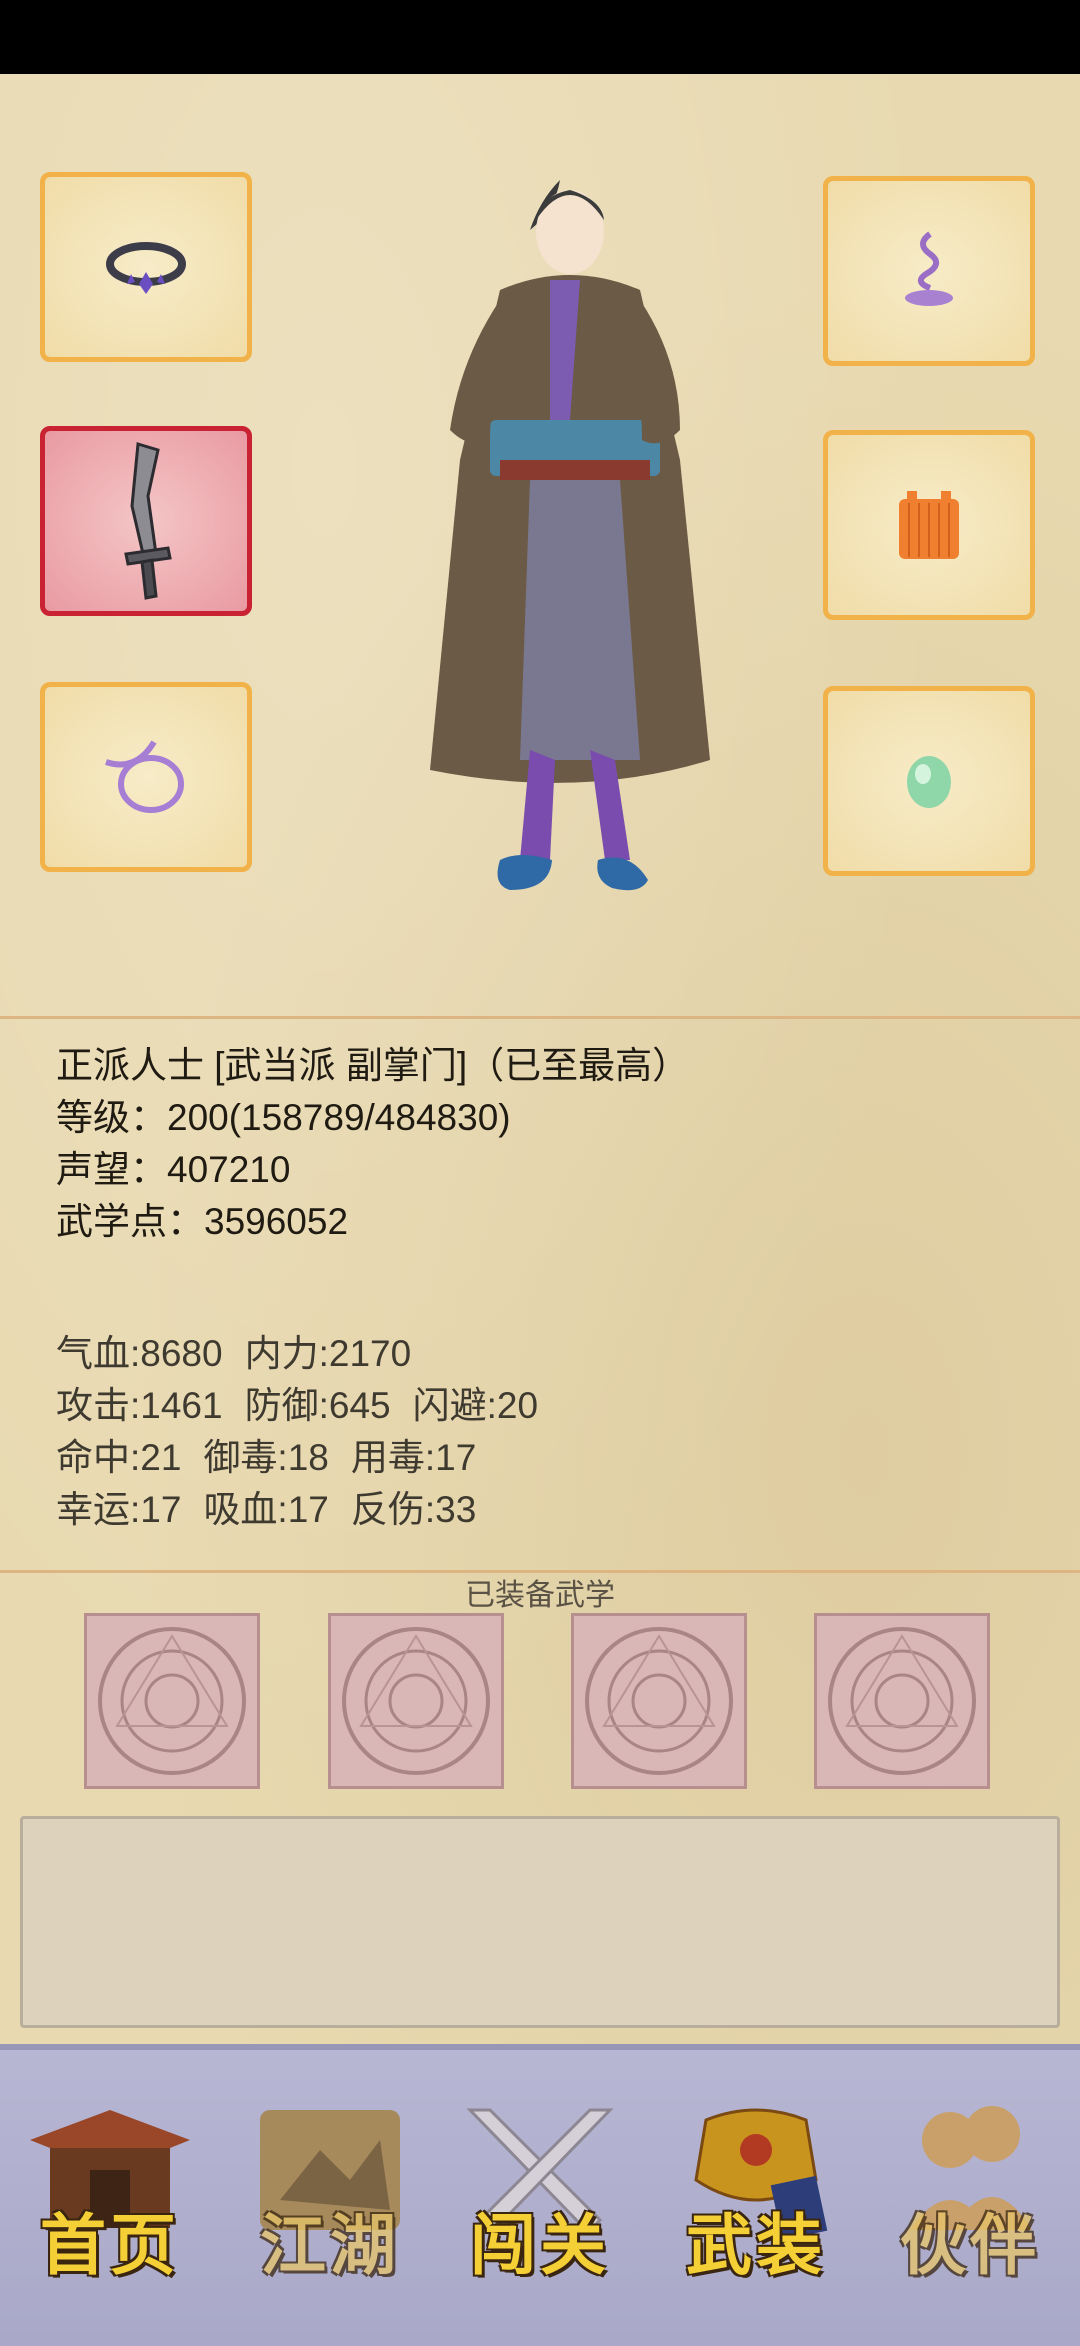  I want to click on lasso-icon, so click(144, 776).